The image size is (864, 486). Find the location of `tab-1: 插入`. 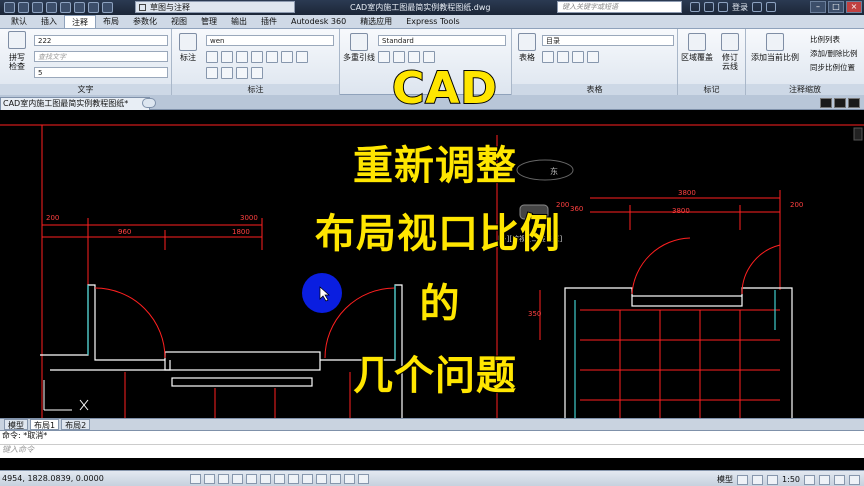

tab-1: 插入 is located at coordinates (49, 21).